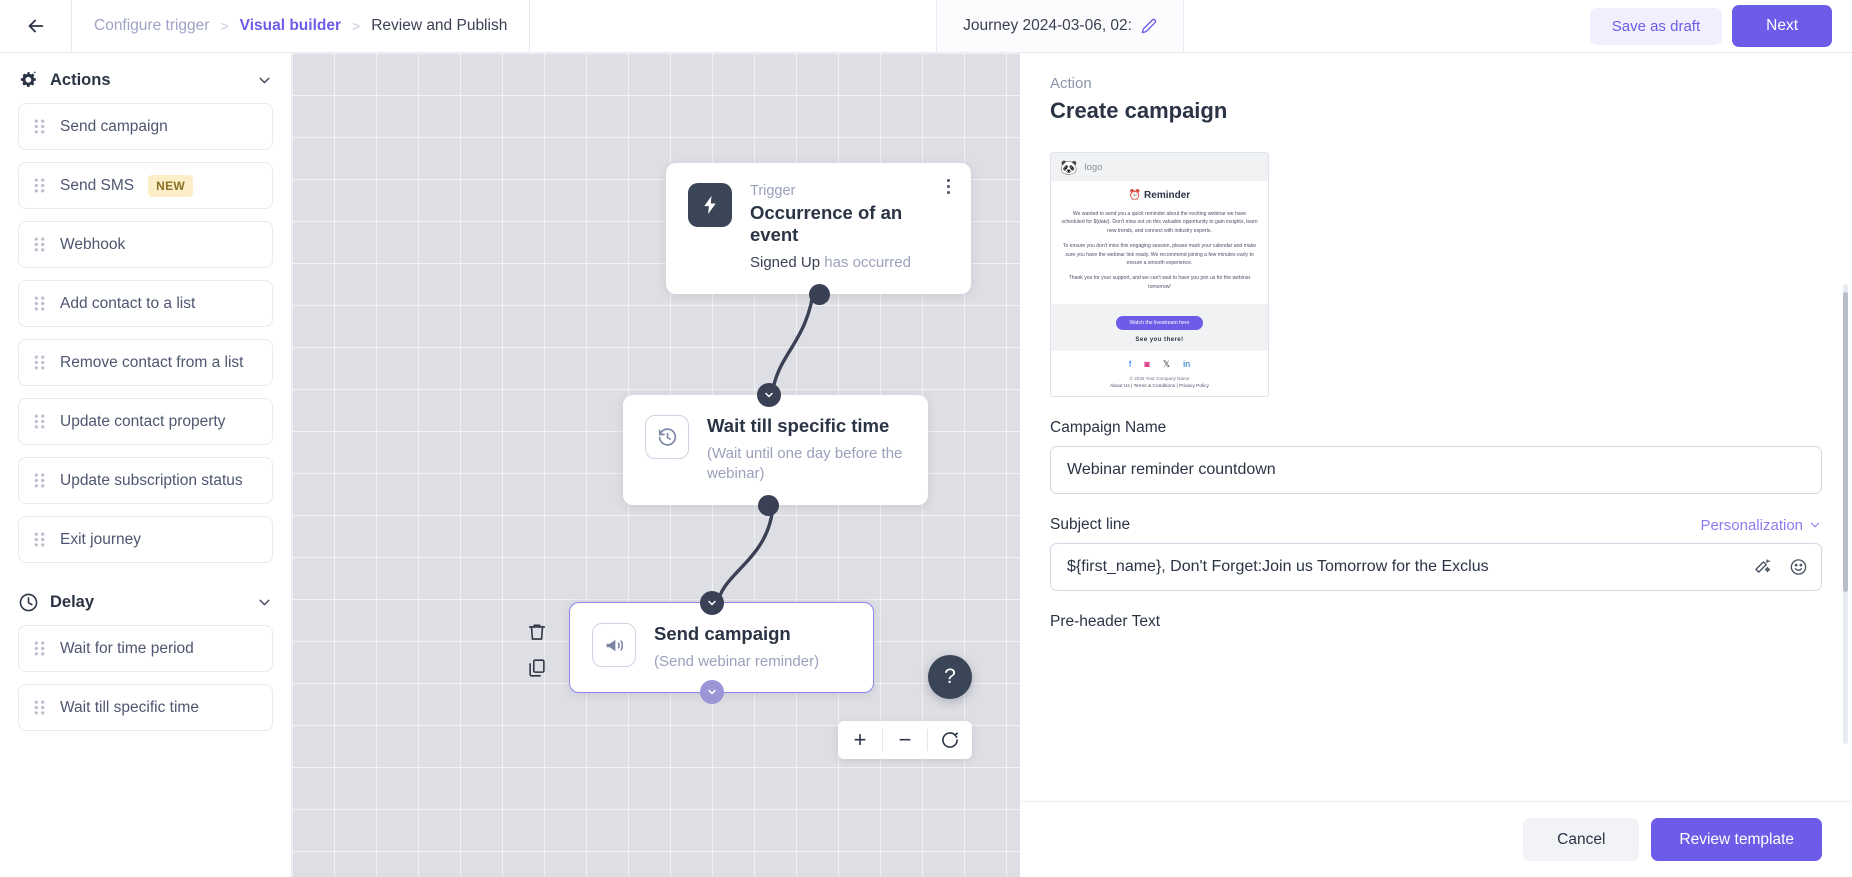 Image resolution: width=1852 pixels, height=877 pixels. Describe the element at coordinates (1159, 323) in the screenshot. I see `preview-cta-button: Watch the livestream here` at that location.